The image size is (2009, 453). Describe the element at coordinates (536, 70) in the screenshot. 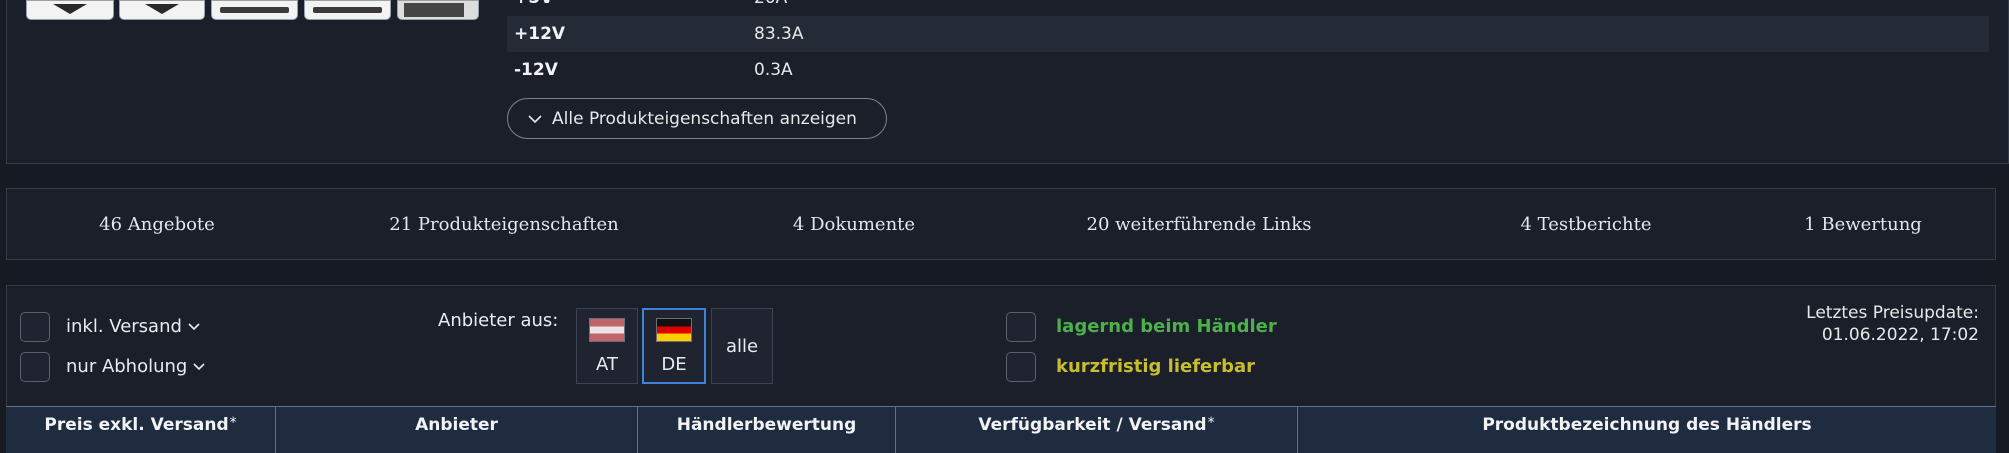

I see `spec-key: -12V` at that location.